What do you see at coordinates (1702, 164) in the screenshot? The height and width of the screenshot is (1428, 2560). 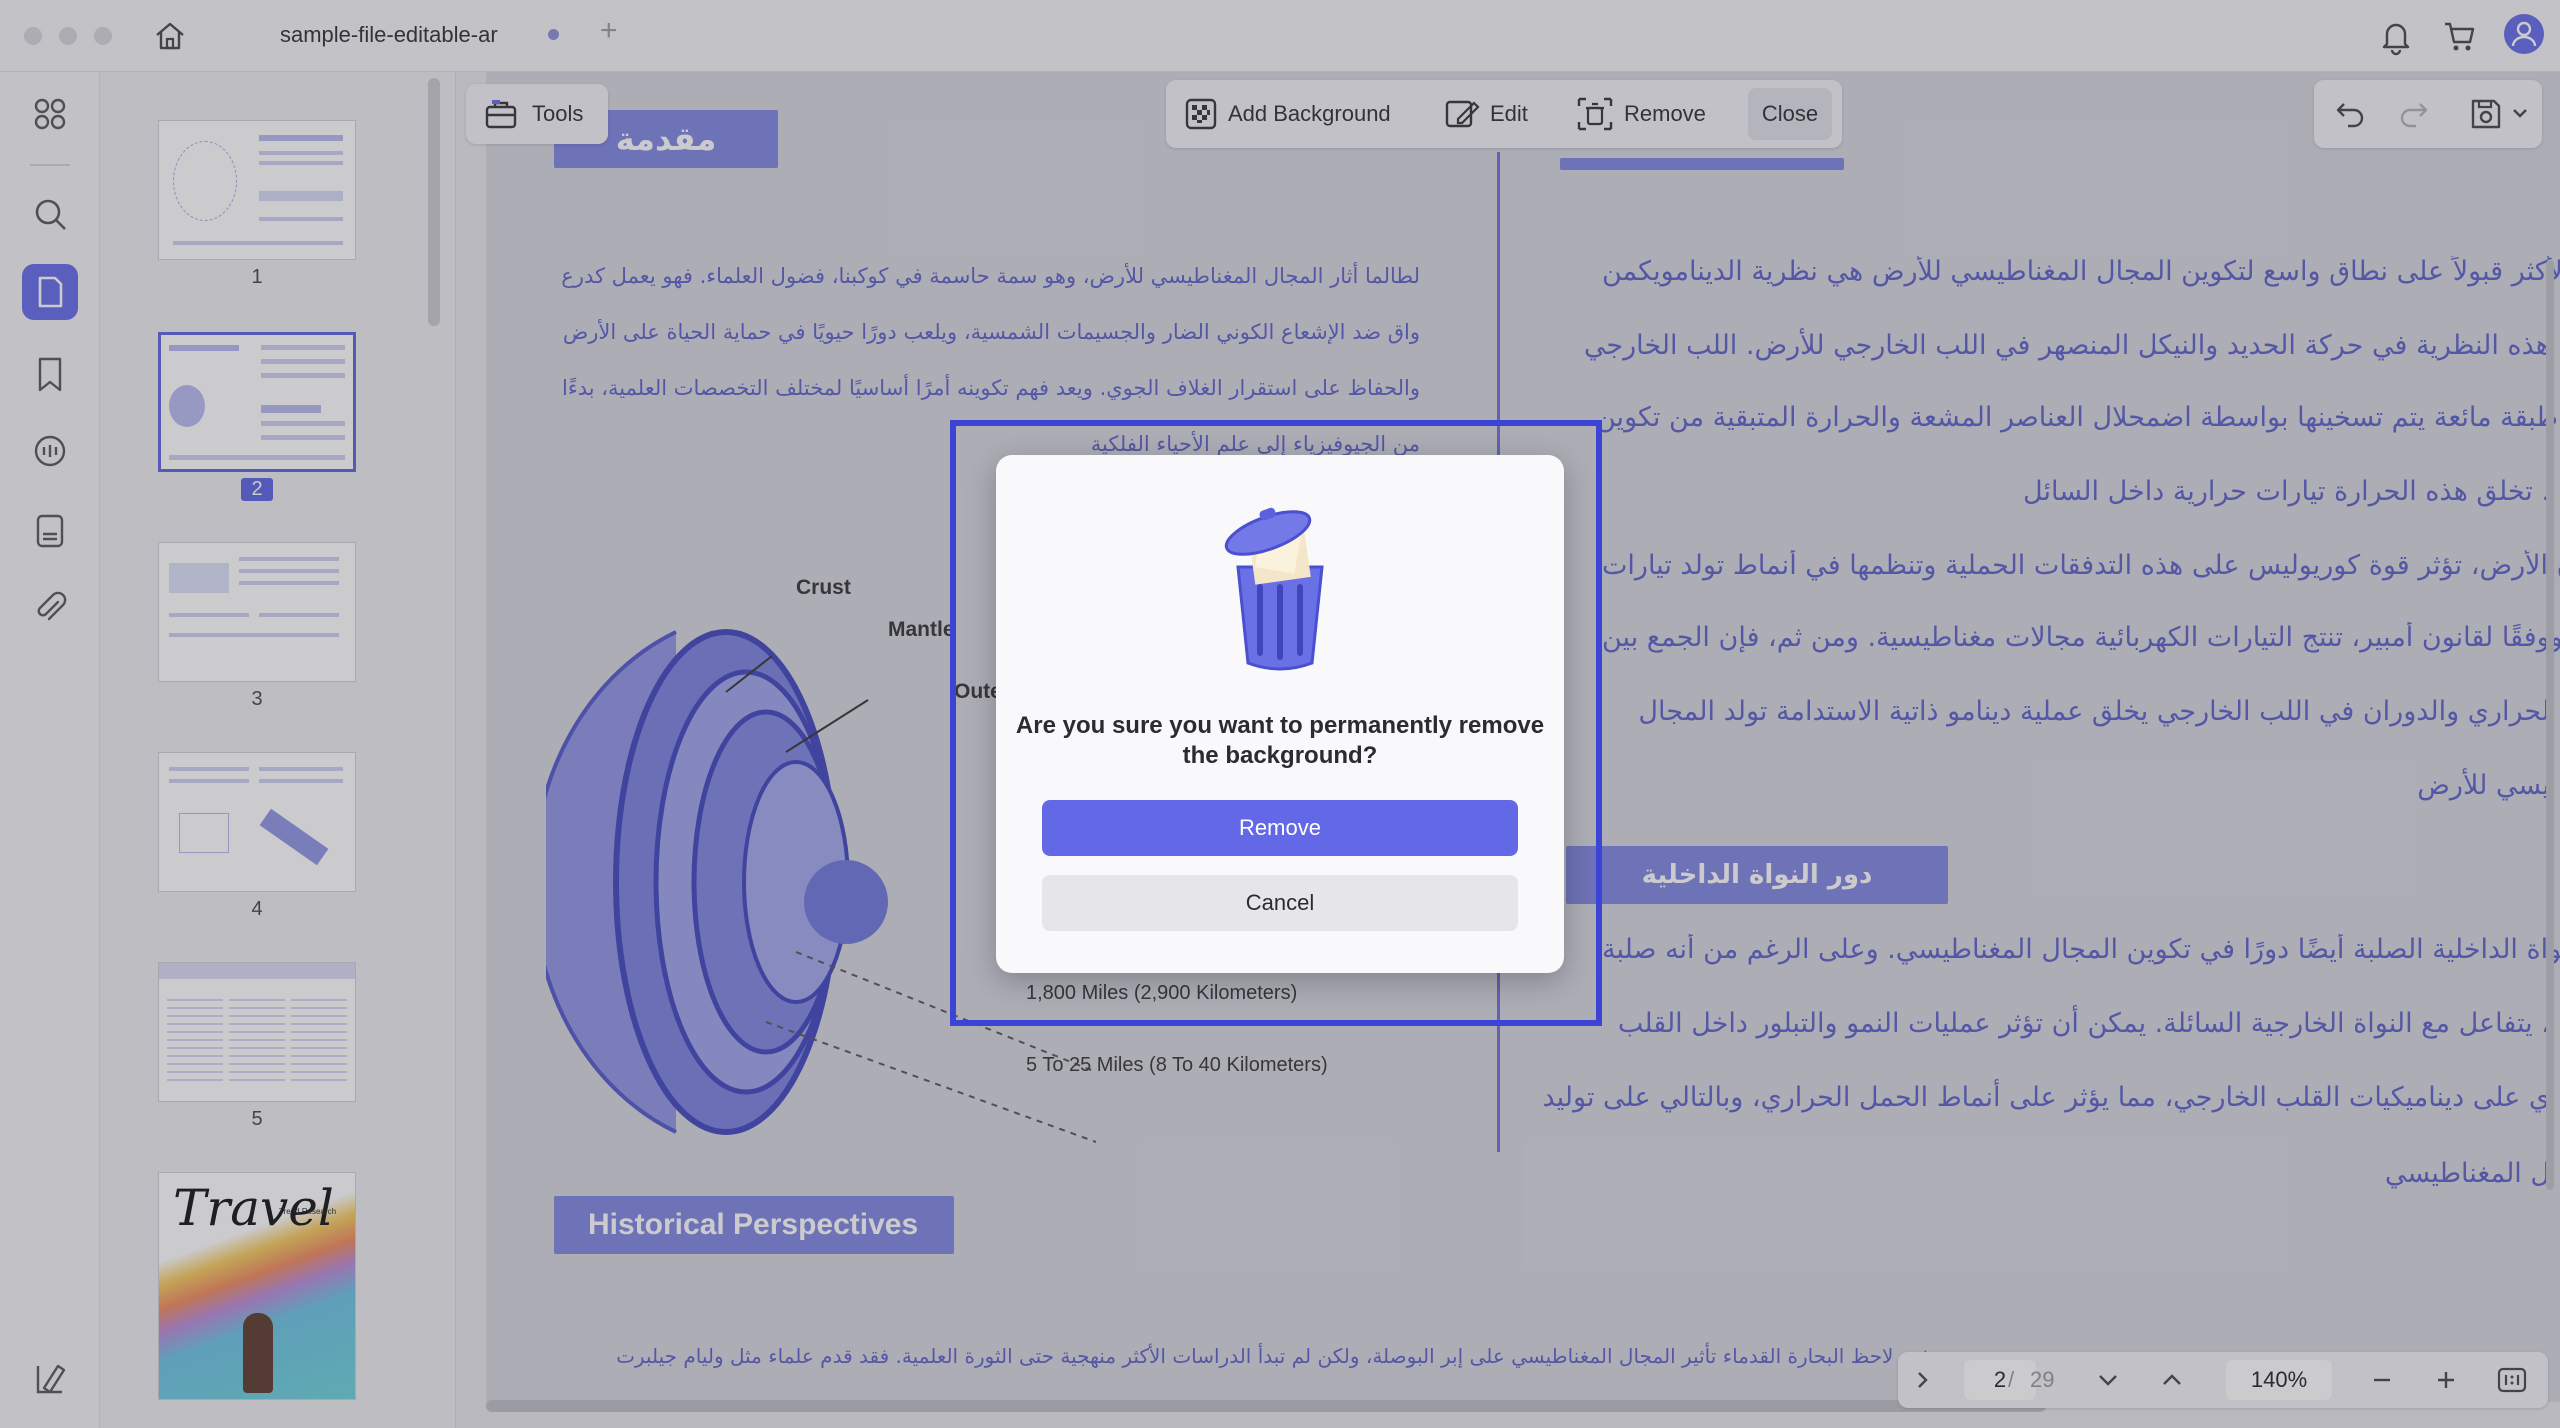 I see `heading-bar-right` at bounding box center [1702, 164].